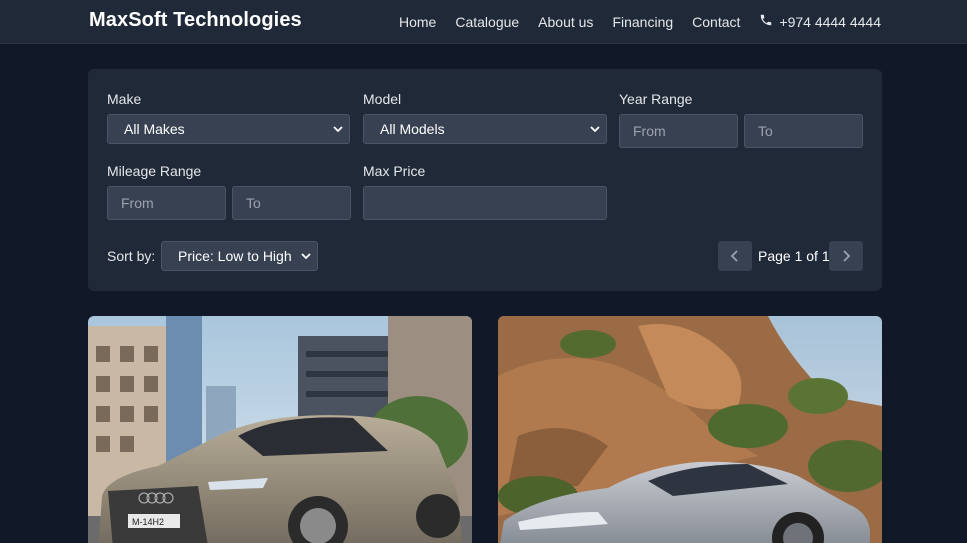 The height and width of the screenshot is (543, 967). What do you see at coordinates (131, 256) in the screenshot?
I see `sort-label: Sort by:` at bounding box center [131, 256].